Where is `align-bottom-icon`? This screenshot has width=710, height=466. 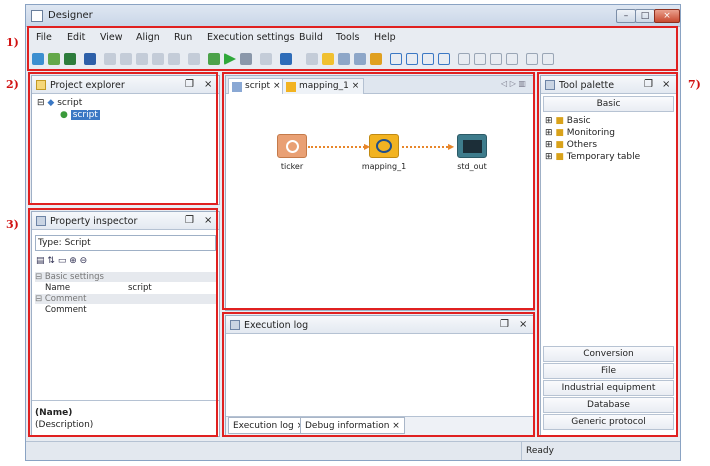
align-bottom-icon is located at coordinates (480, 59).